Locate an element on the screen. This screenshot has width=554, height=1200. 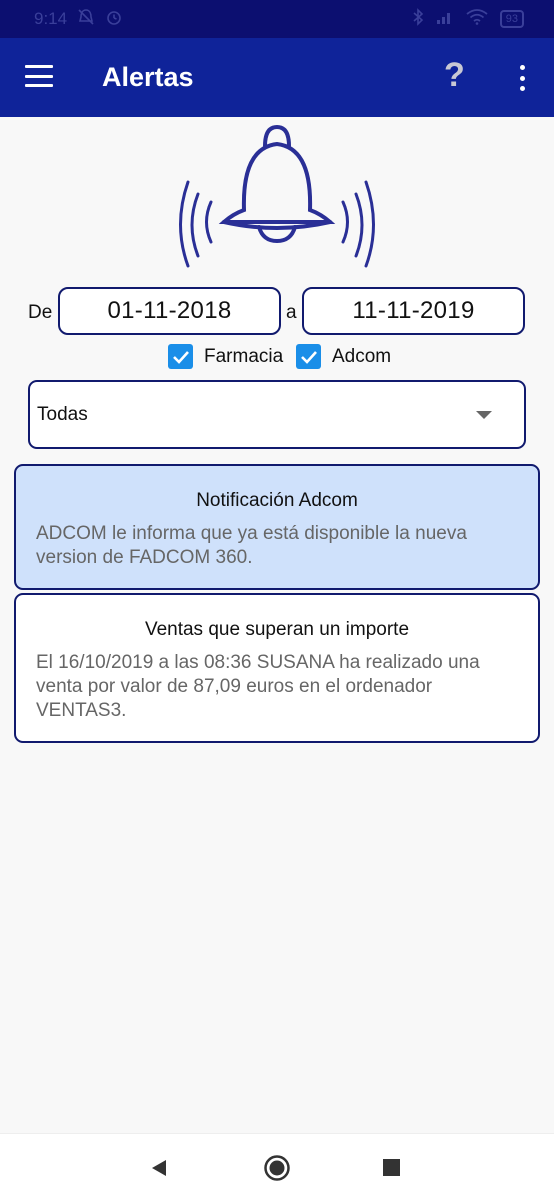
signal-icon is located at coordinates (445, 19).